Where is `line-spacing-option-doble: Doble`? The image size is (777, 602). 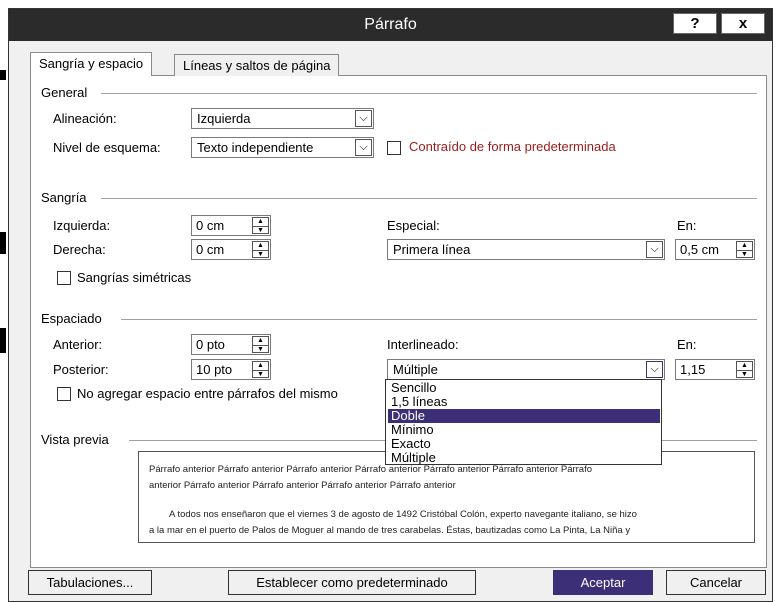
line-spacing-option-doble: Doble is located at coordinates (524, 416).